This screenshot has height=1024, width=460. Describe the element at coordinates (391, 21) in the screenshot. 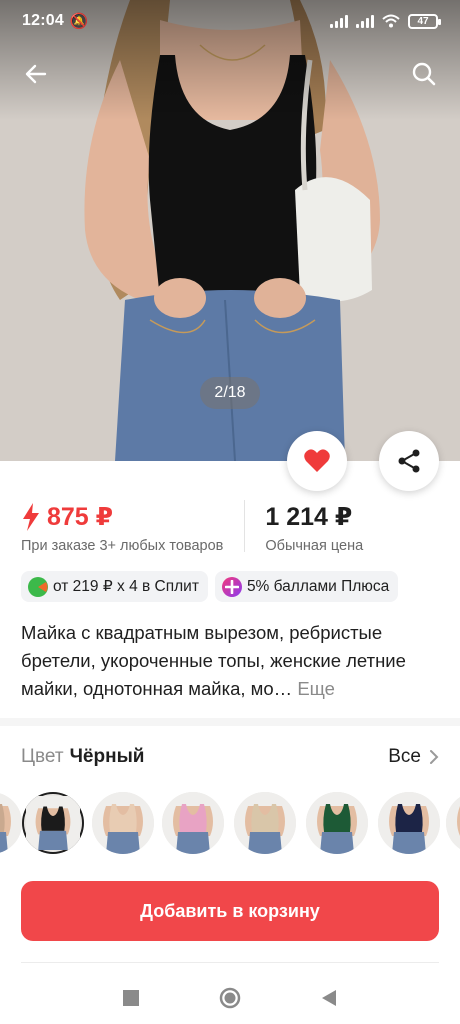

I see `wifi-icon` at that location.